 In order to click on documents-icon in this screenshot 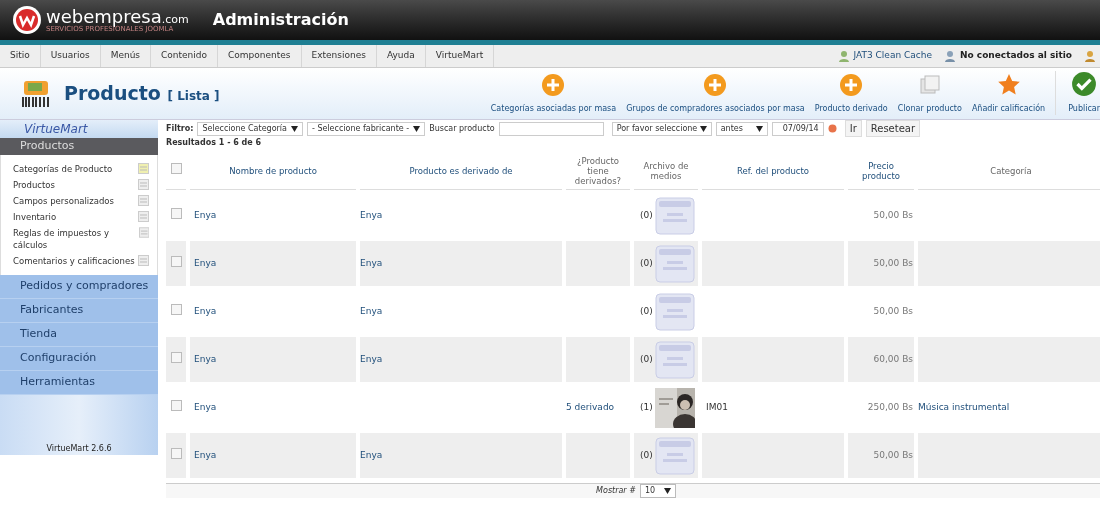, I will do `click(929, 85)`.